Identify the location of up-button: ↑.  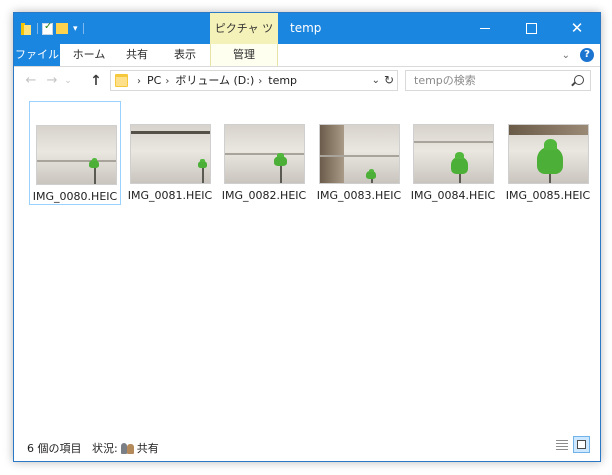
(96, 81).